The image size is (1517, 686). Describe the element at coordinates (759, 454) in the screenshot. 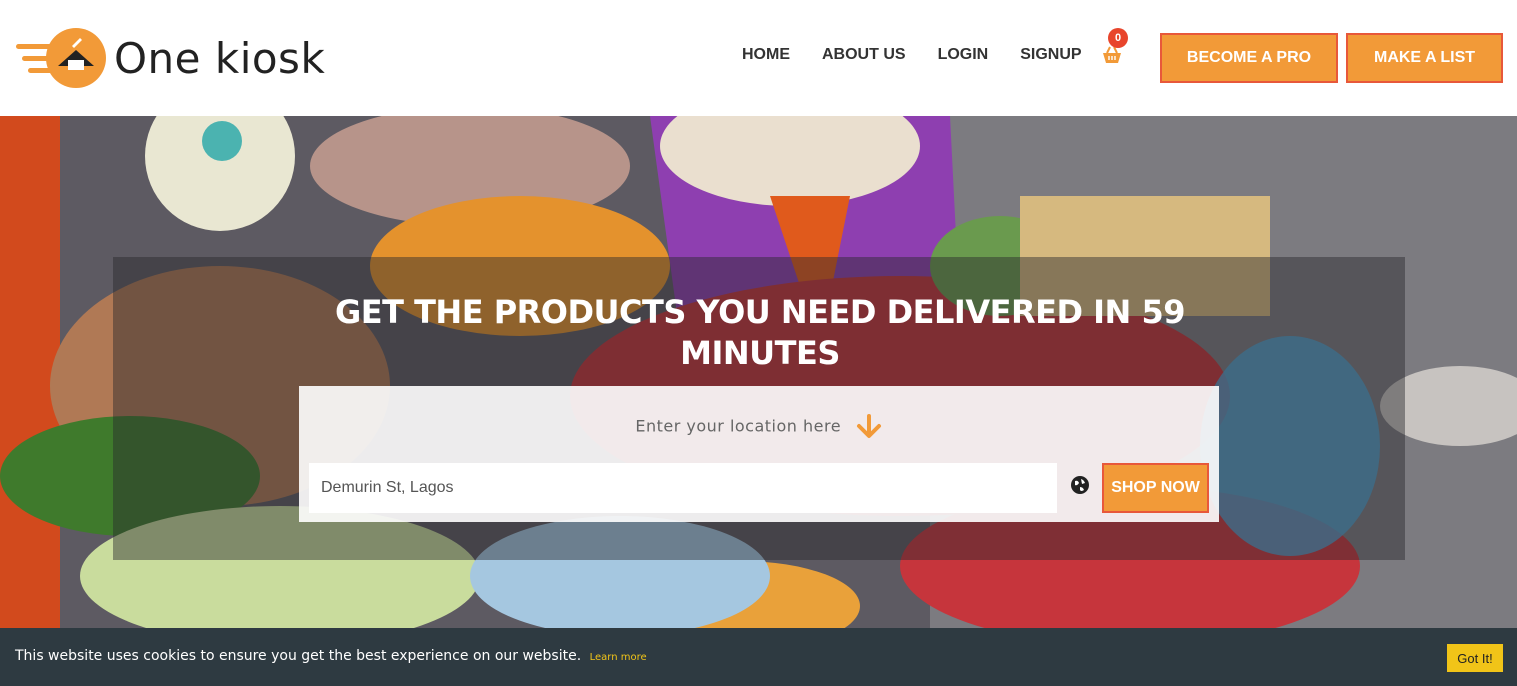

I see `location-search-card: Enter your location here SHOP NOW` at that location.